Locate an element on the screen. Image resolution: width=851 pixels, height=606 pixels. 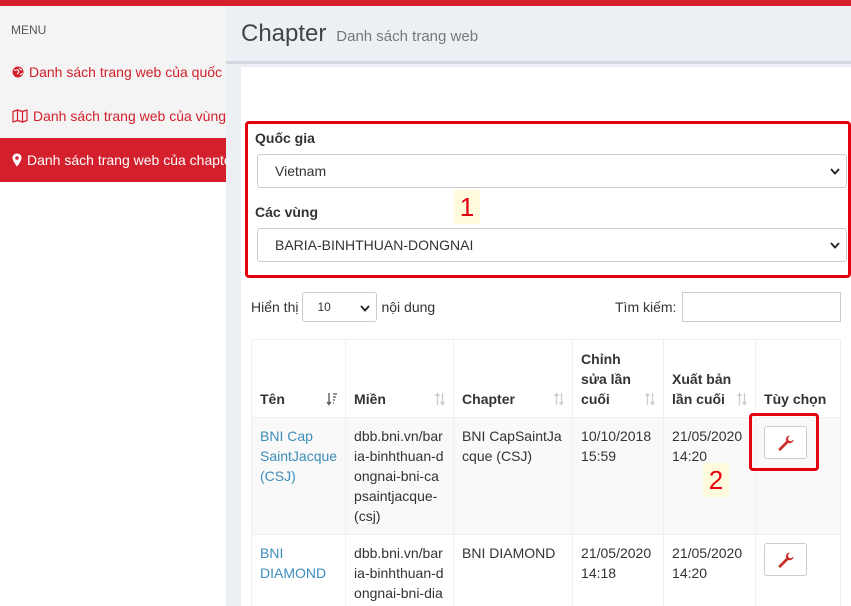
search-label: Tìm kiếm: is located at coordinates (646, 307).